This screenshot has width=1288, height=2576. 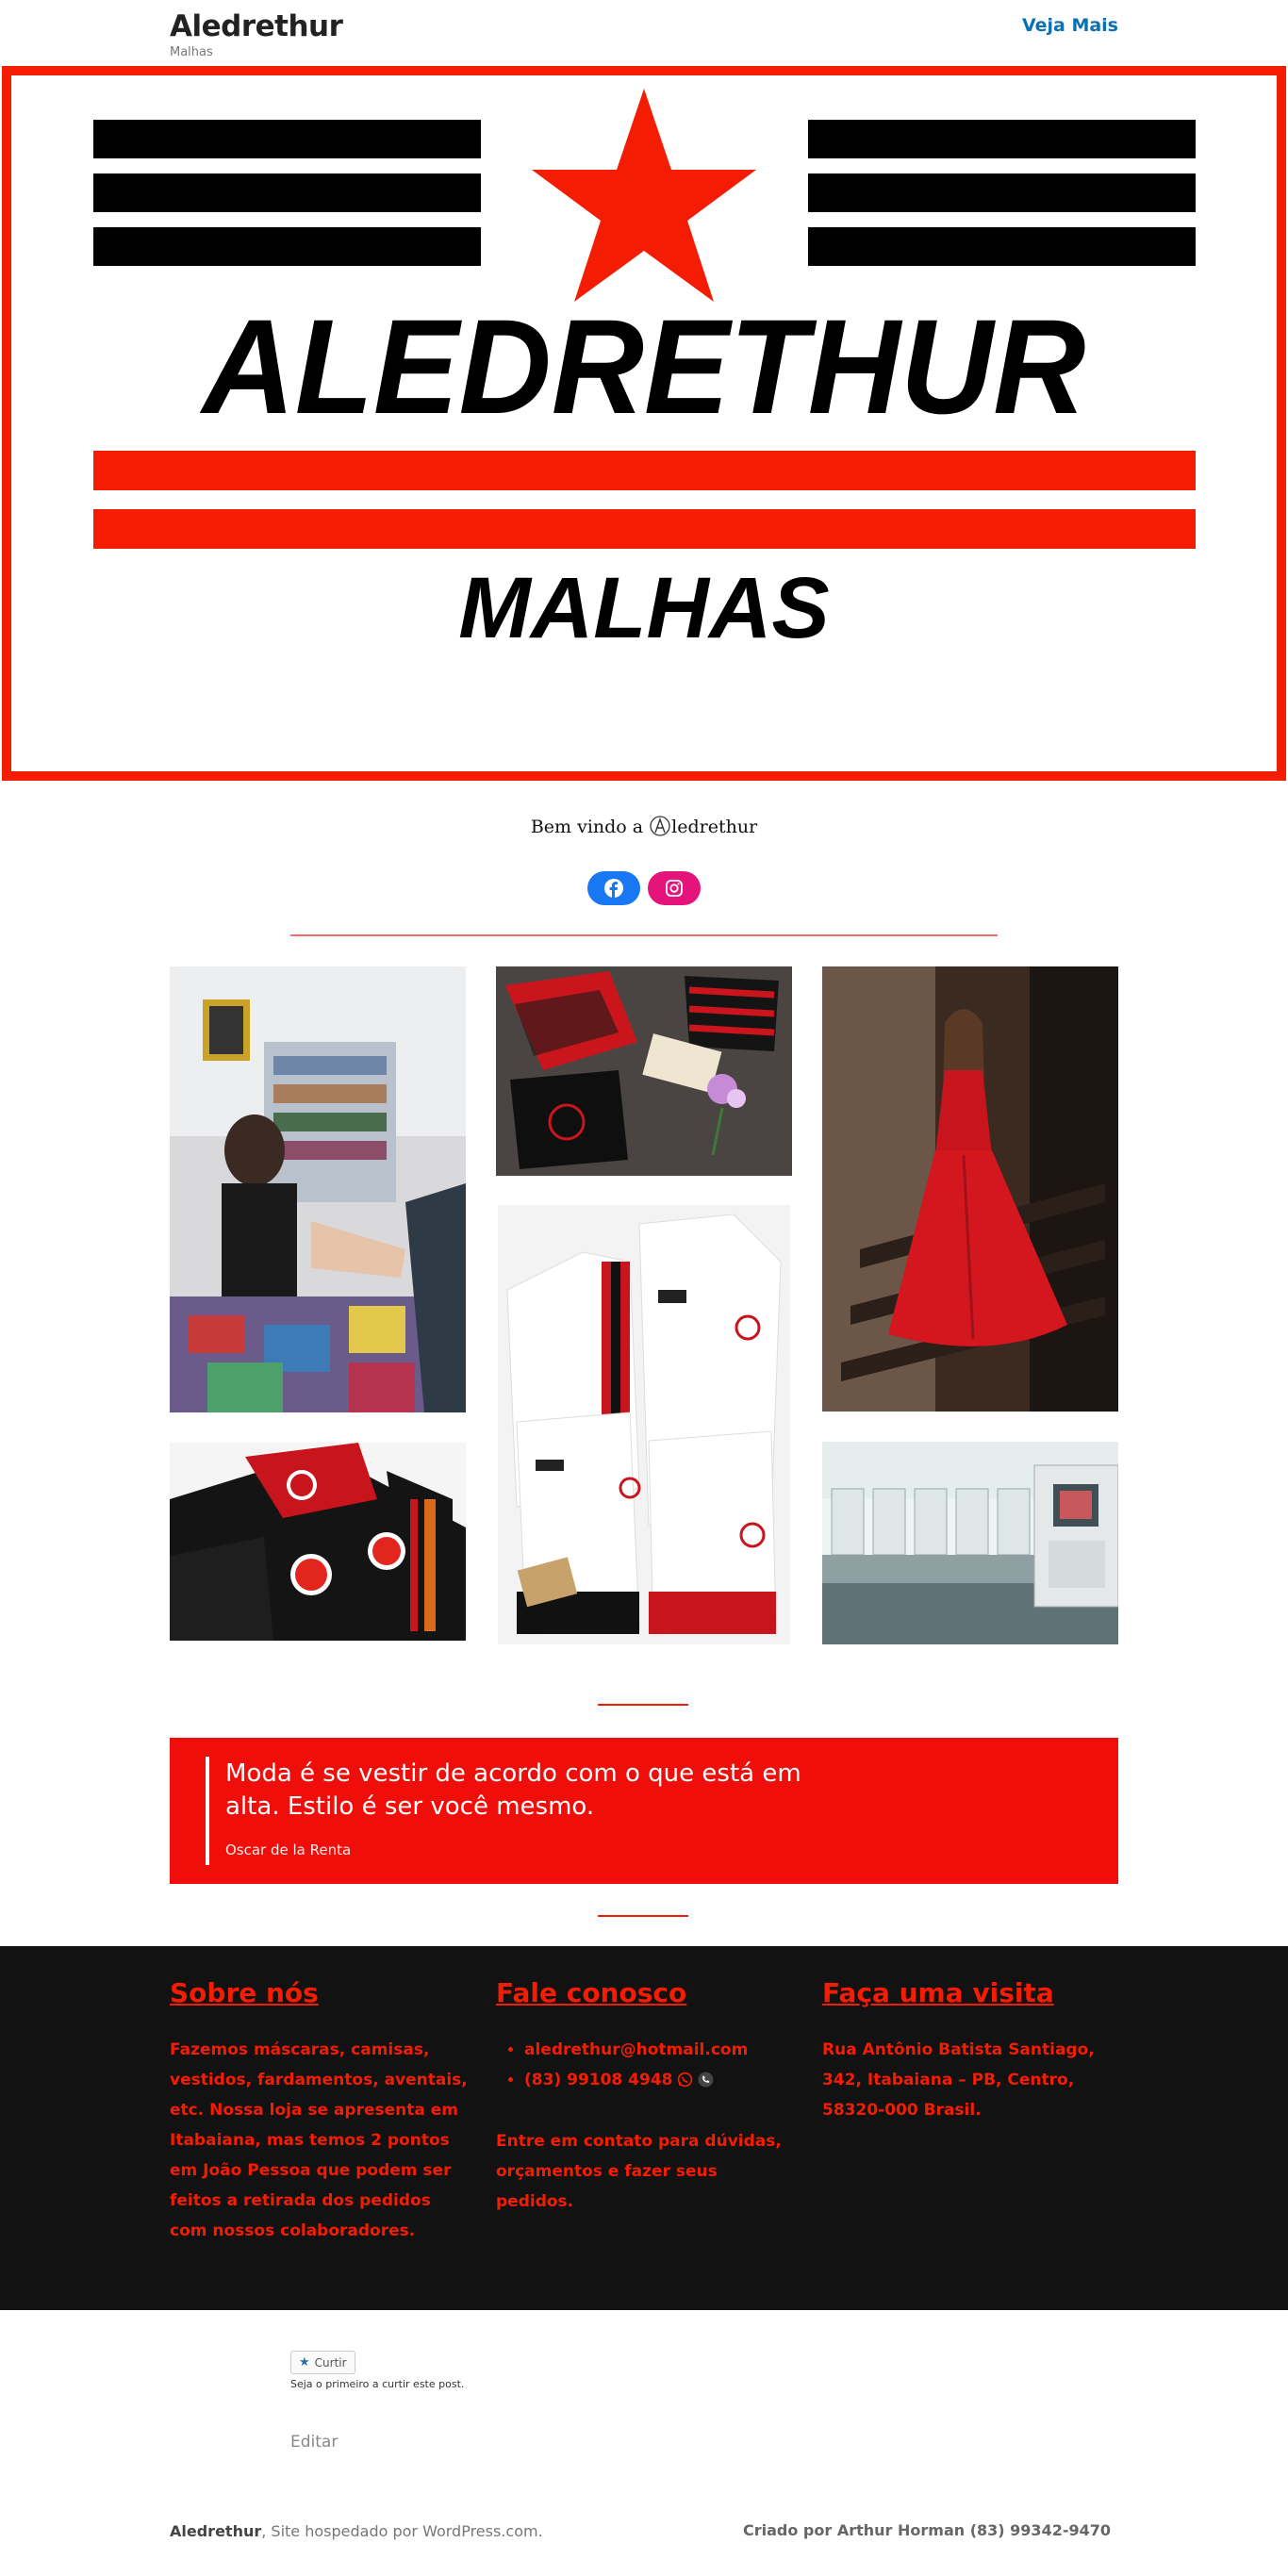 What do you see at coordinates (288, 1849) in the screenshot?
I see `quote-citation: Oscar de la Renta` at bounding box center [288, 1849].